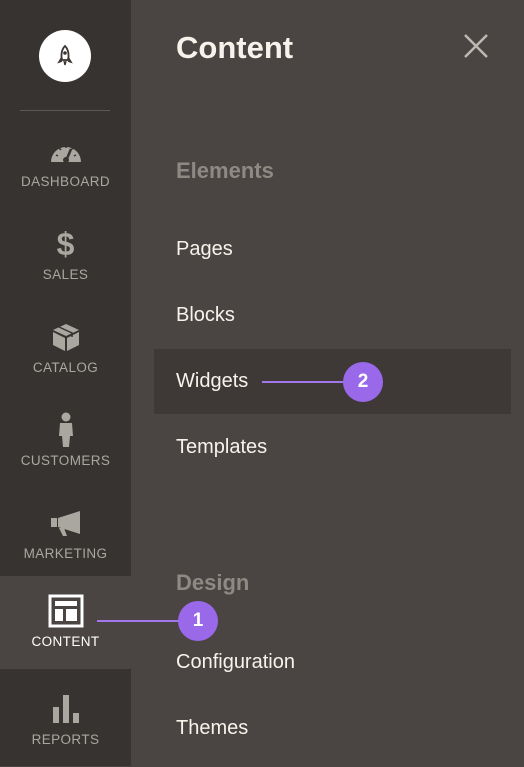 The width and height of the screenshot is (524, 767). I want to click on nav-item-content: CONTENT, so click(65, 622).